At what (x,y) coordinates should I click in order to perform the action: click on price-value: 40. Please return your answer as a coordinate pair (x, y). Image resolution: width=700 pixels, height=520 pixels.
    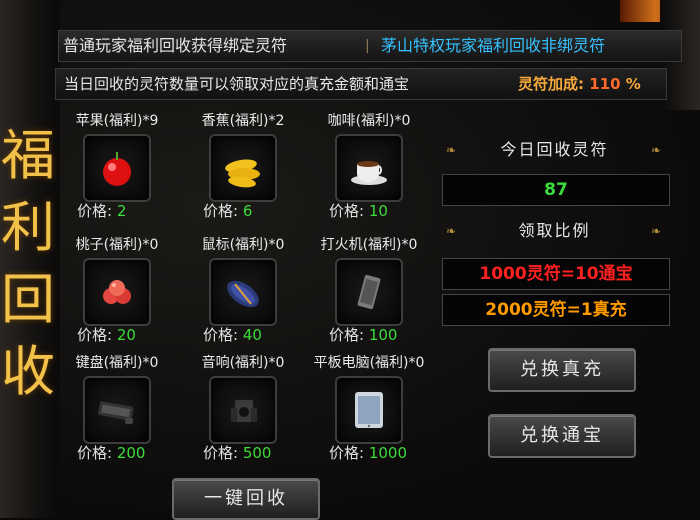
    Looking at the image, I should click on (252, 335).